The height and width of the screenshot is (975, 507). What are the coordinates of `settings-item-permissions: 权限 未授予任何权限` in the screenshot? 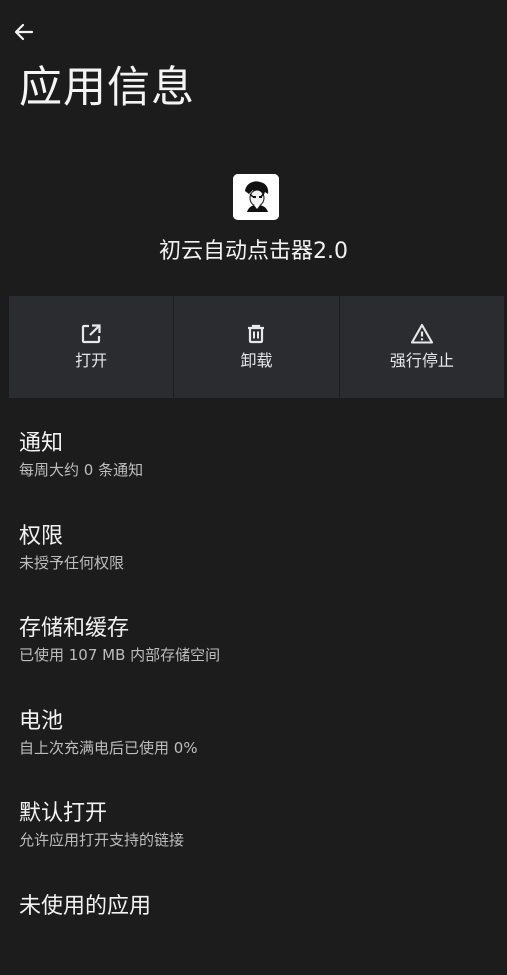 It's located at (253, 559).